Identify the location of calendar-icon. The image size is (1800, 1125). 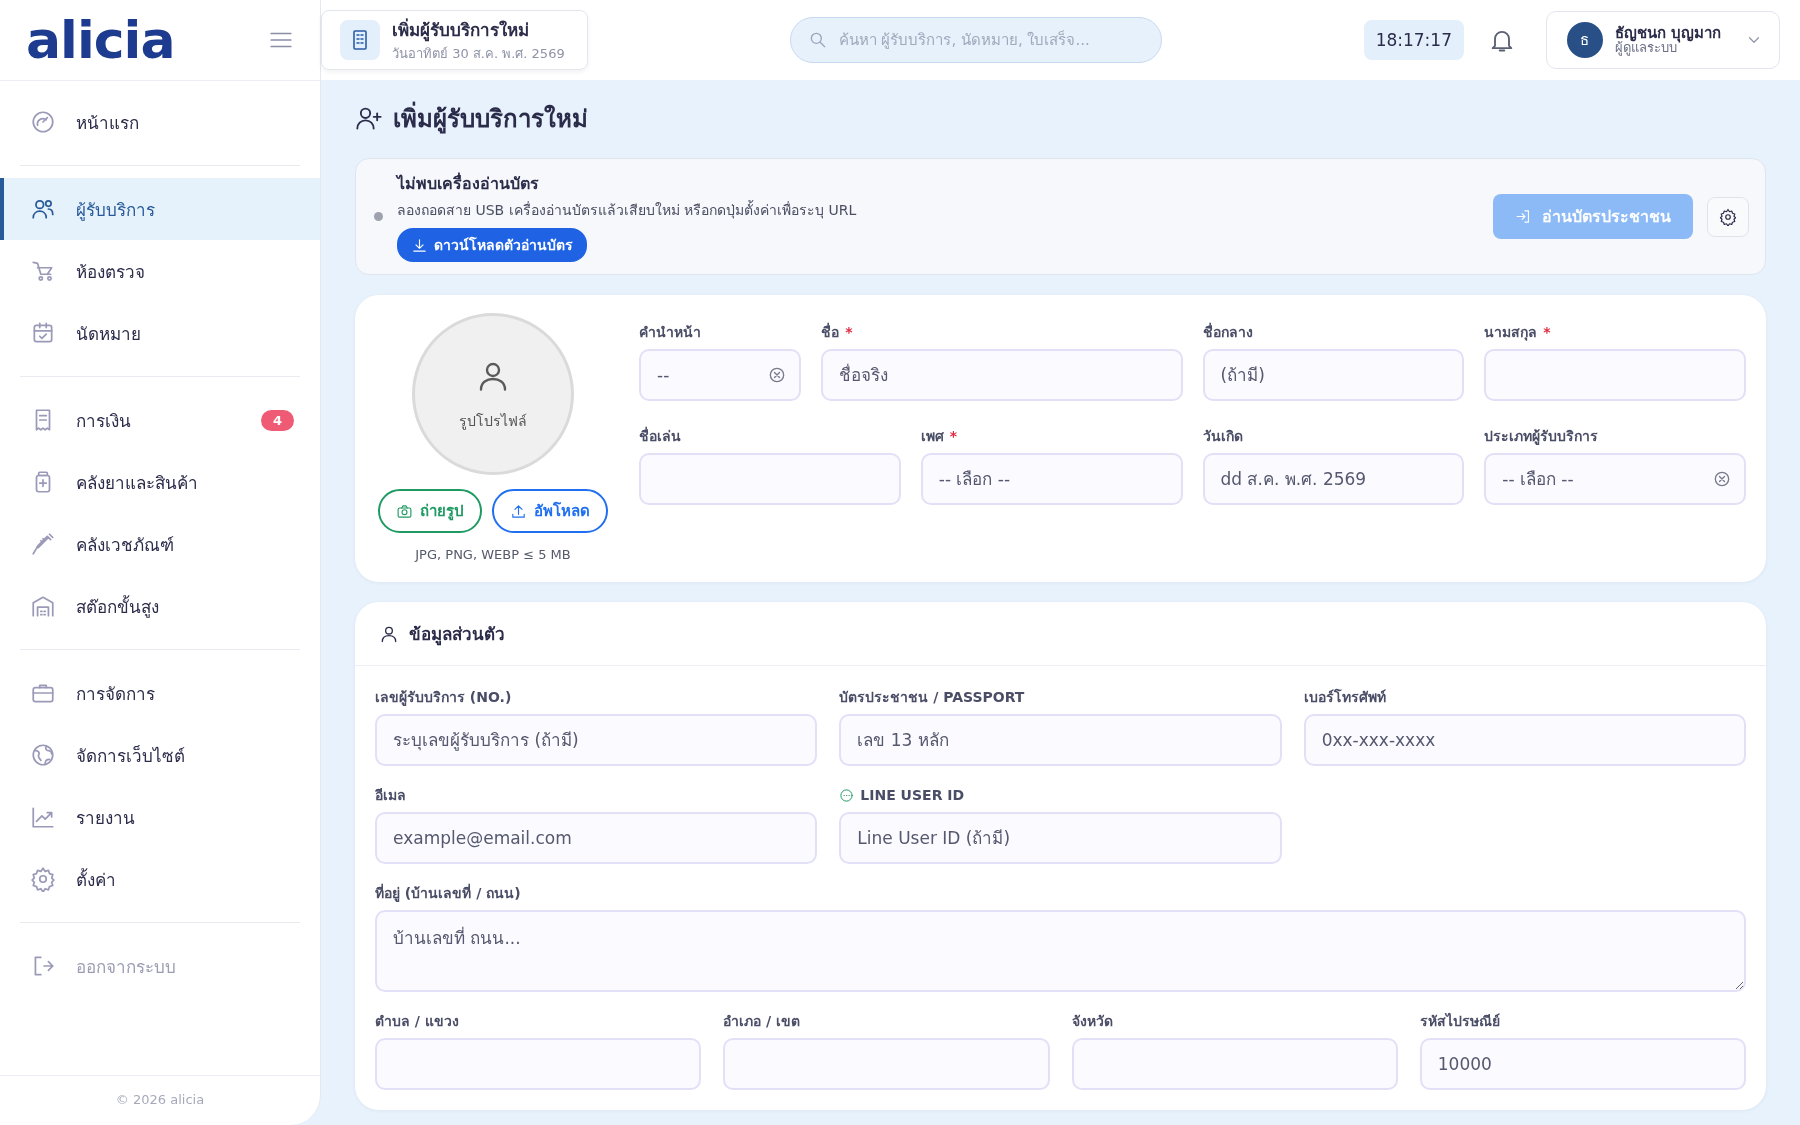
(43, 333).